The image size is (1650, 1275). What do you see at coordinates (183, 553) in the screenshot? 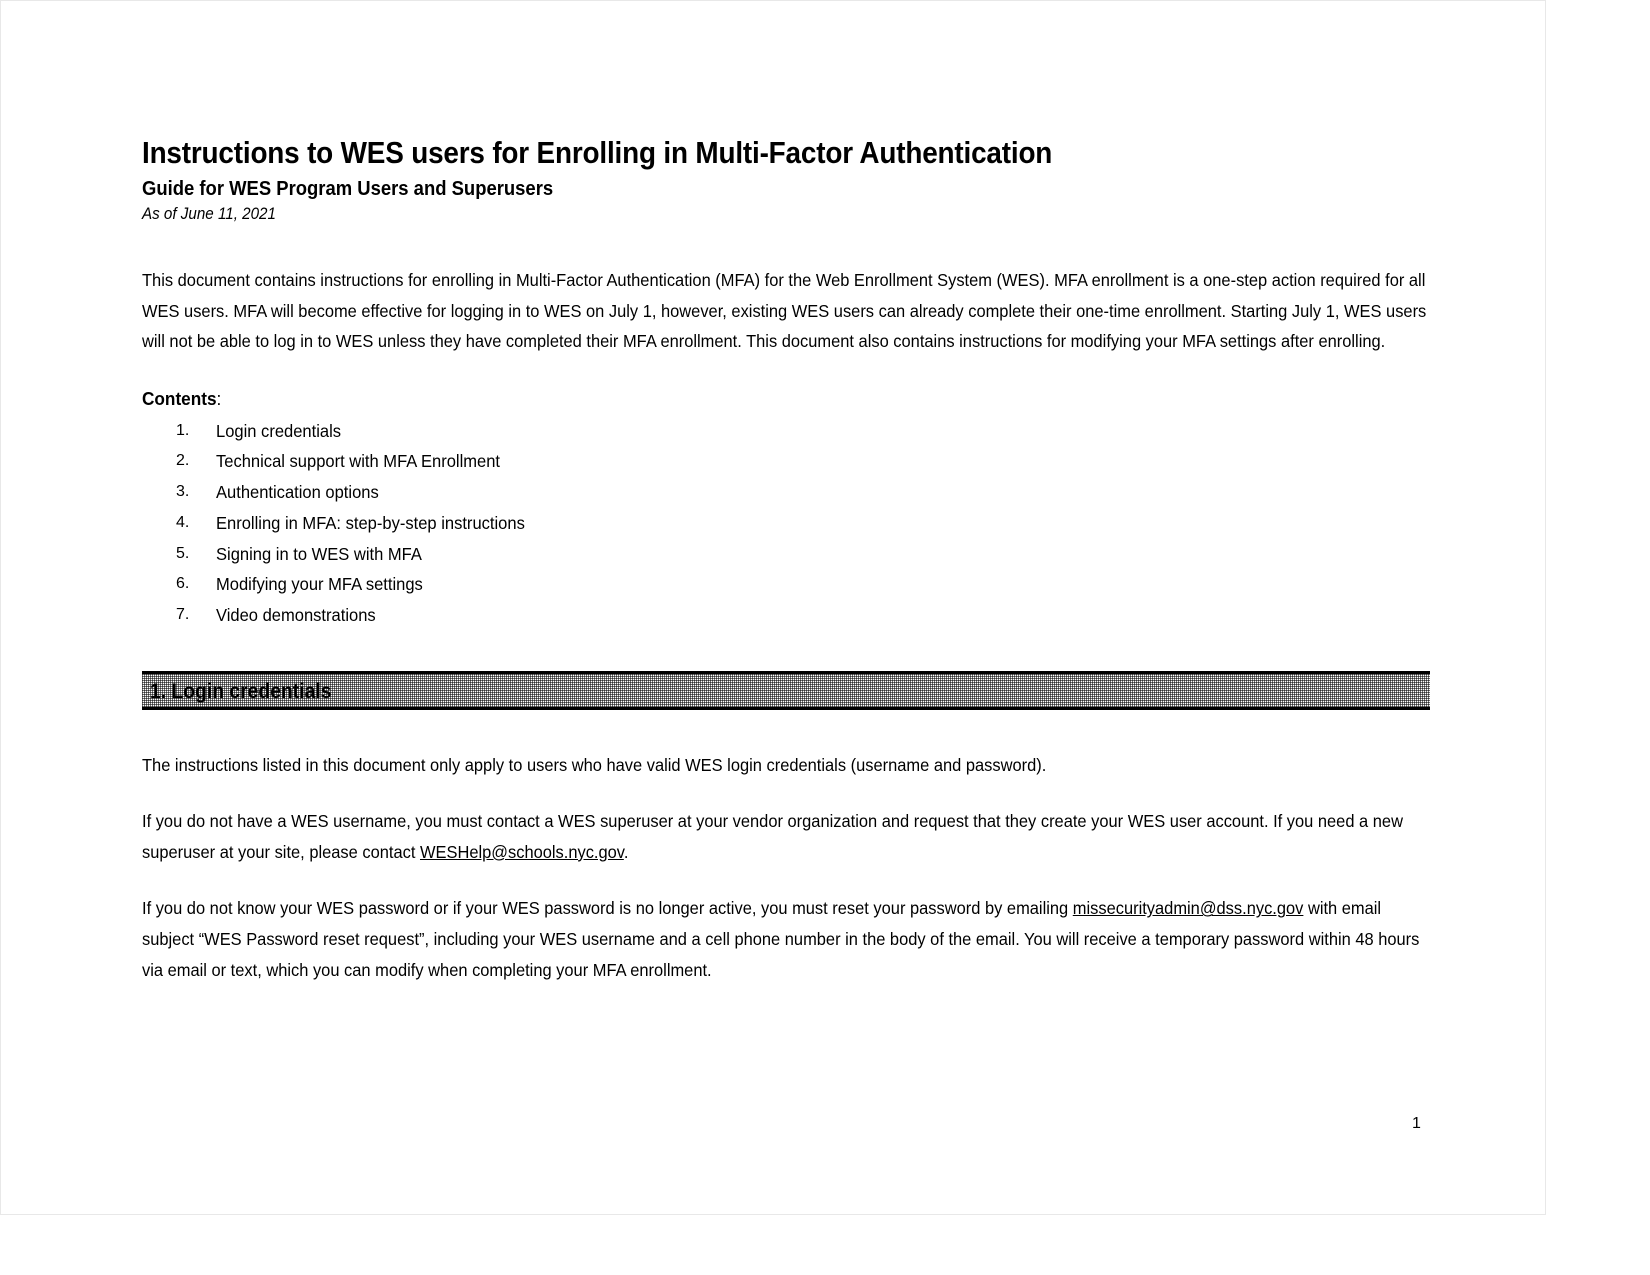
I see `list-number: 5.` at bounding box center [183, 553].